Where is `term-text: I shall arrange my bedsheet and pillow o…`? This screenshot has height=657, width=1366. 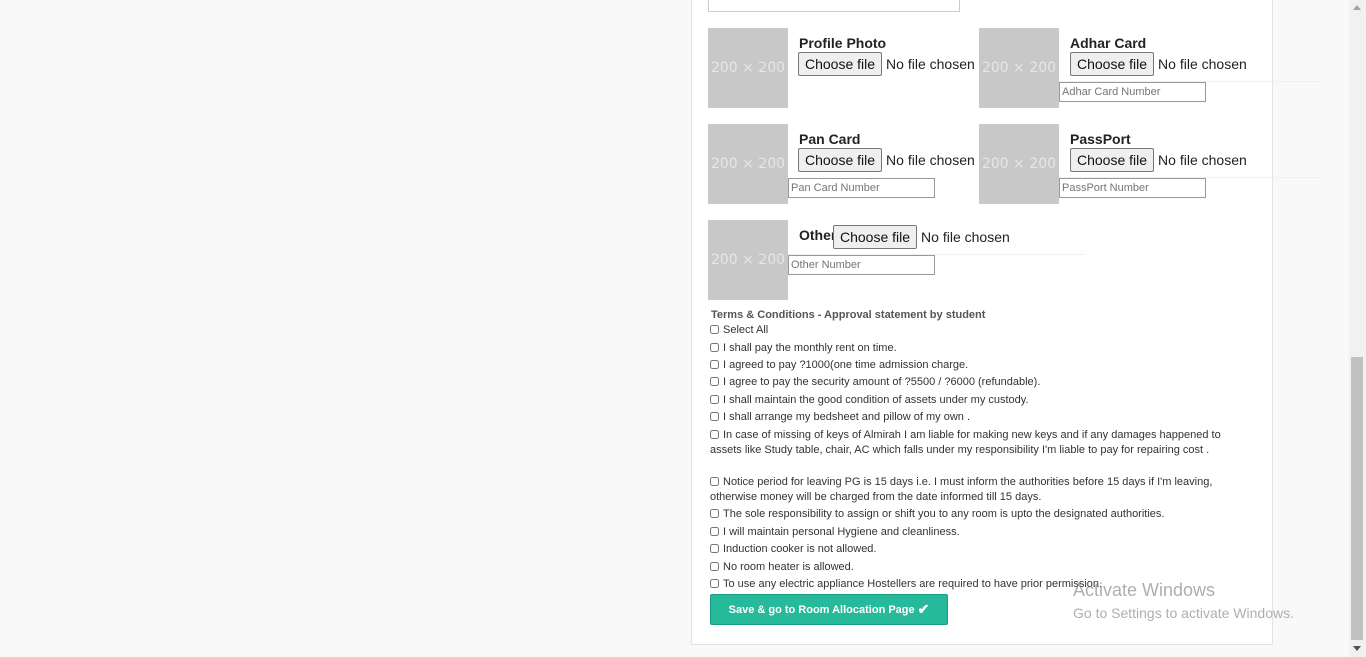 term-text: I shall arrange my bedsheet and pillow o… is located at coordinates (847, 417).